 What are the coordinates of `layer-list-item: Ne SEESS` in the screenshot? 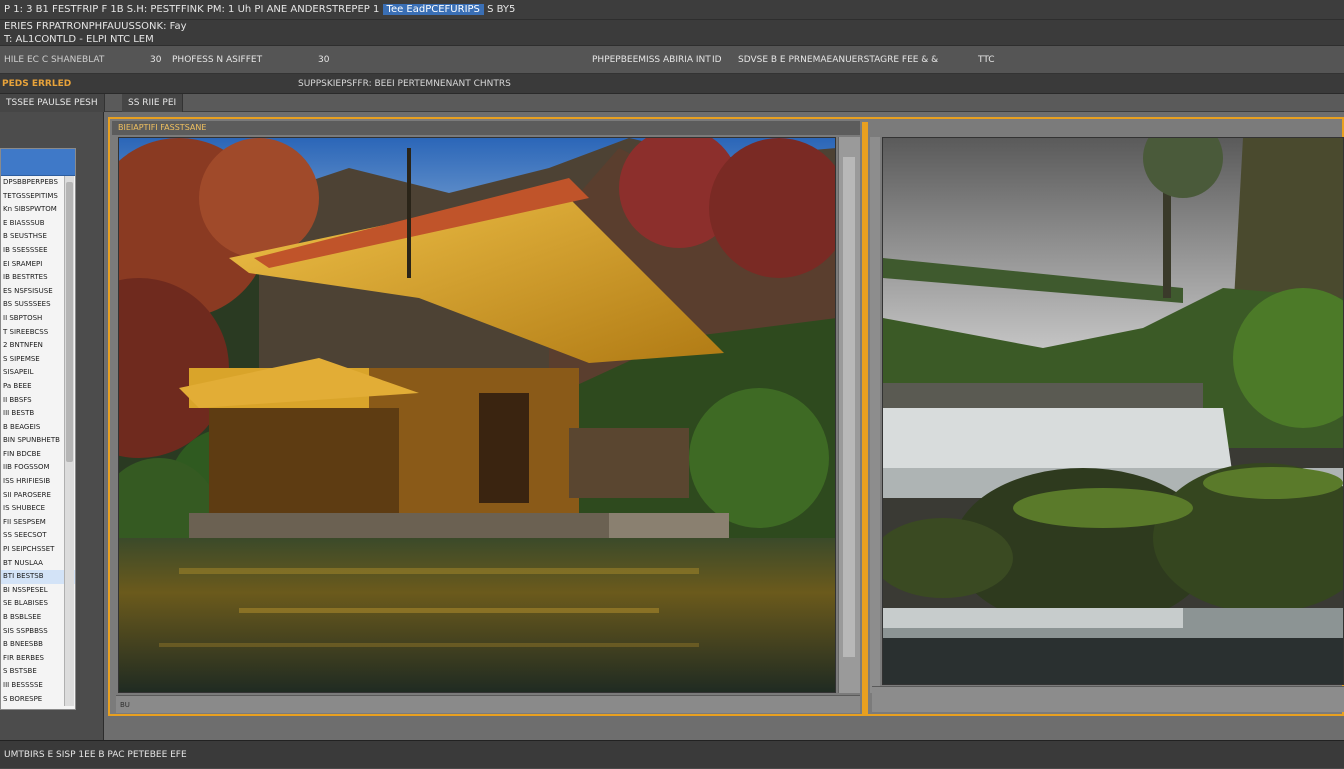 It's located at (38, 707).